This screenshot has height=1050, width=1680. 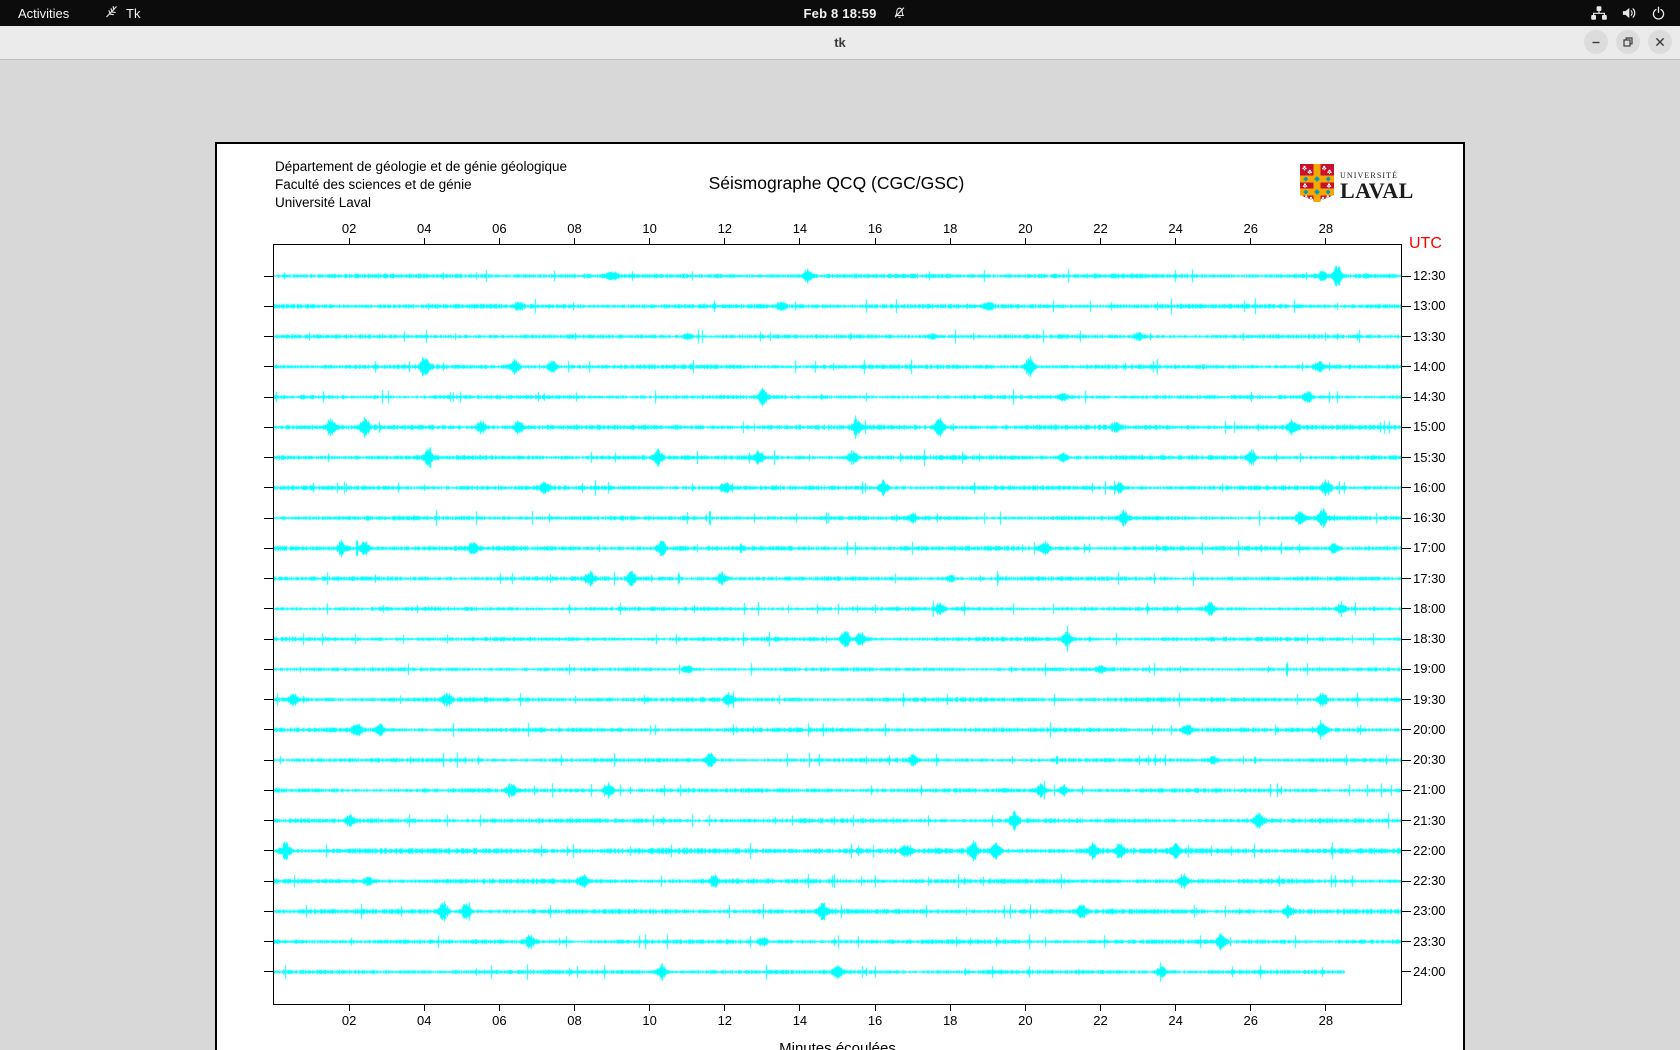 What do you see at coordinates (1599, 13) in the screenshot?
I see `network-icon` at bounding box center [1599, 13].